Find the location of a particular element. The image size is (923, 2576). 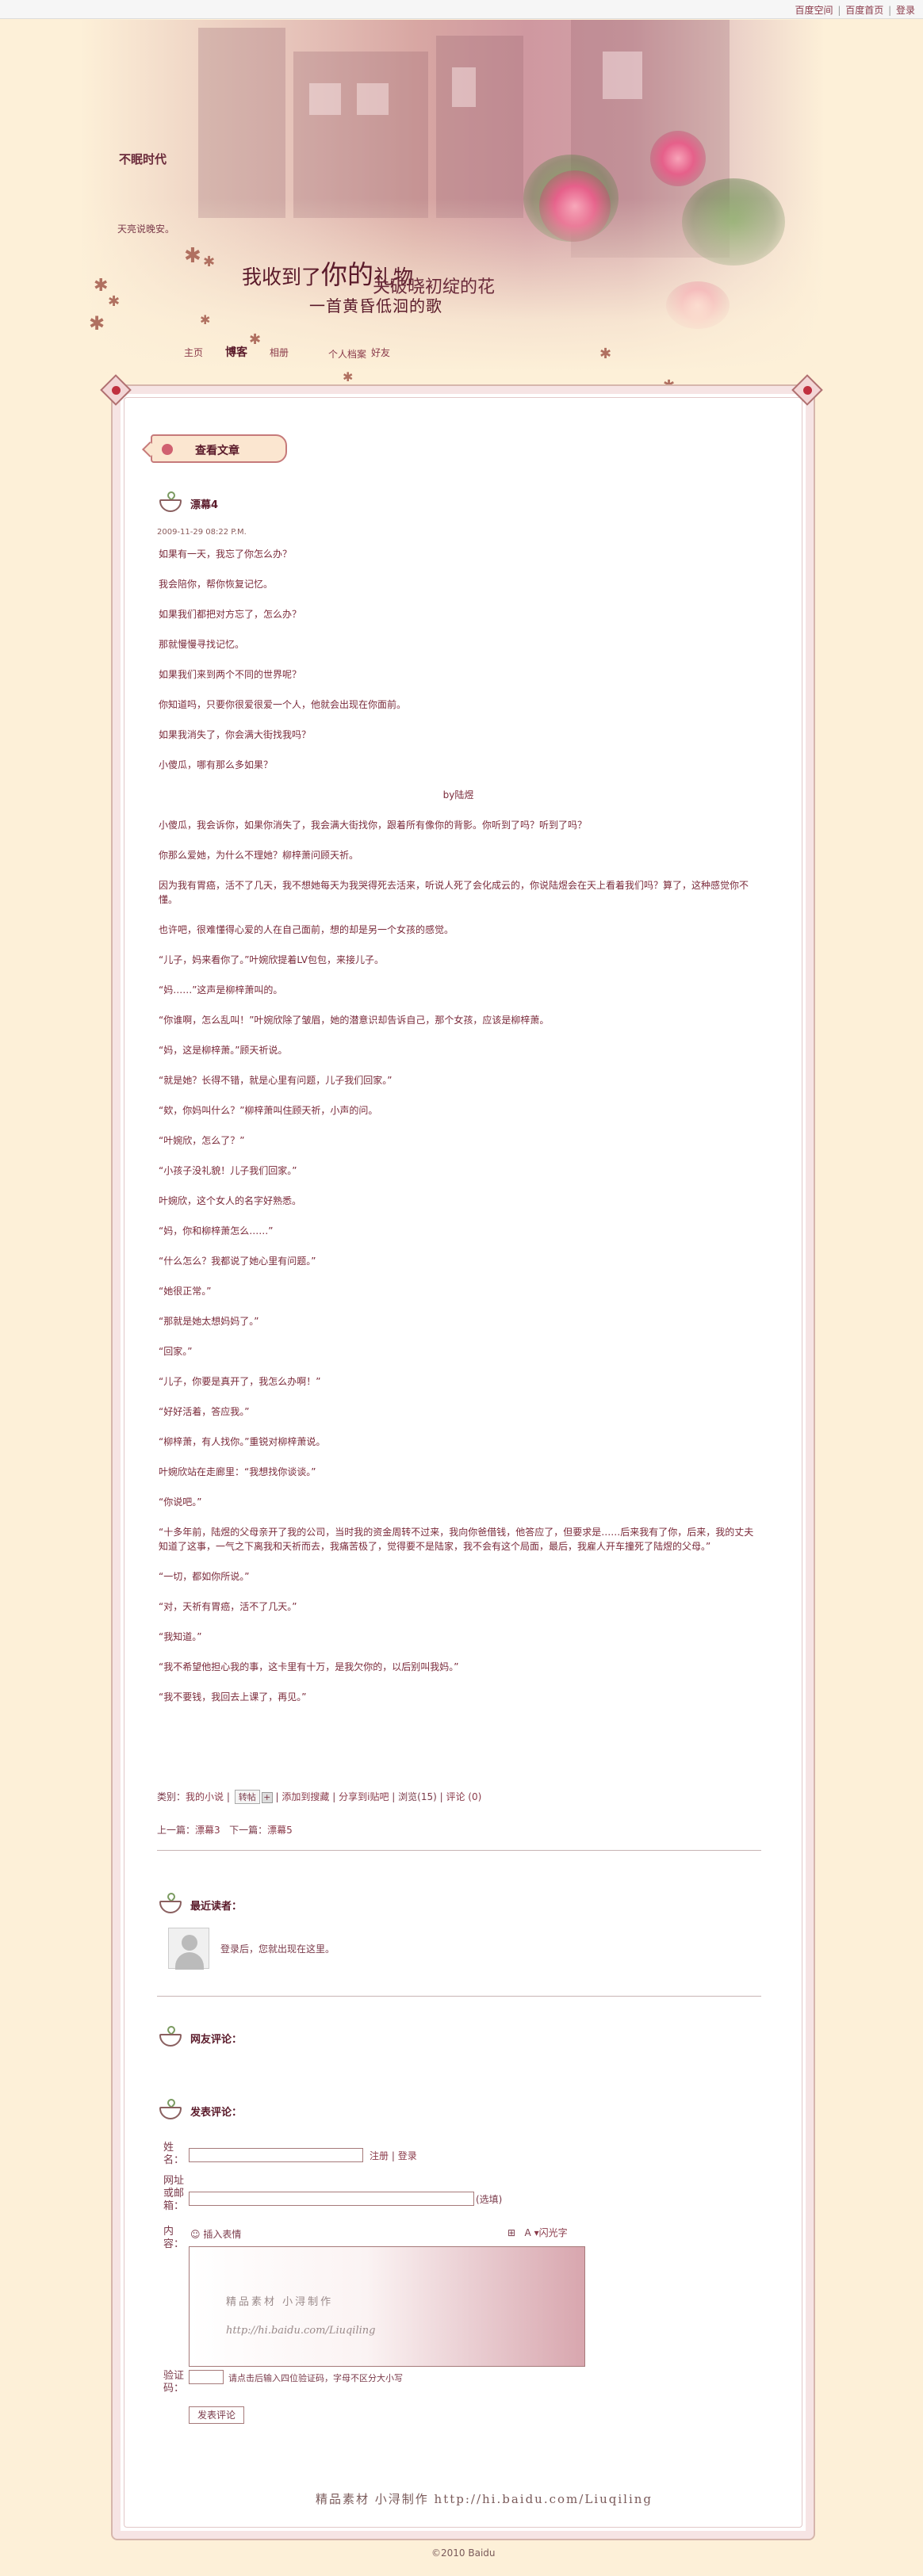

link-baidu-home: 百度首页 is located at coordinates (864, 10).